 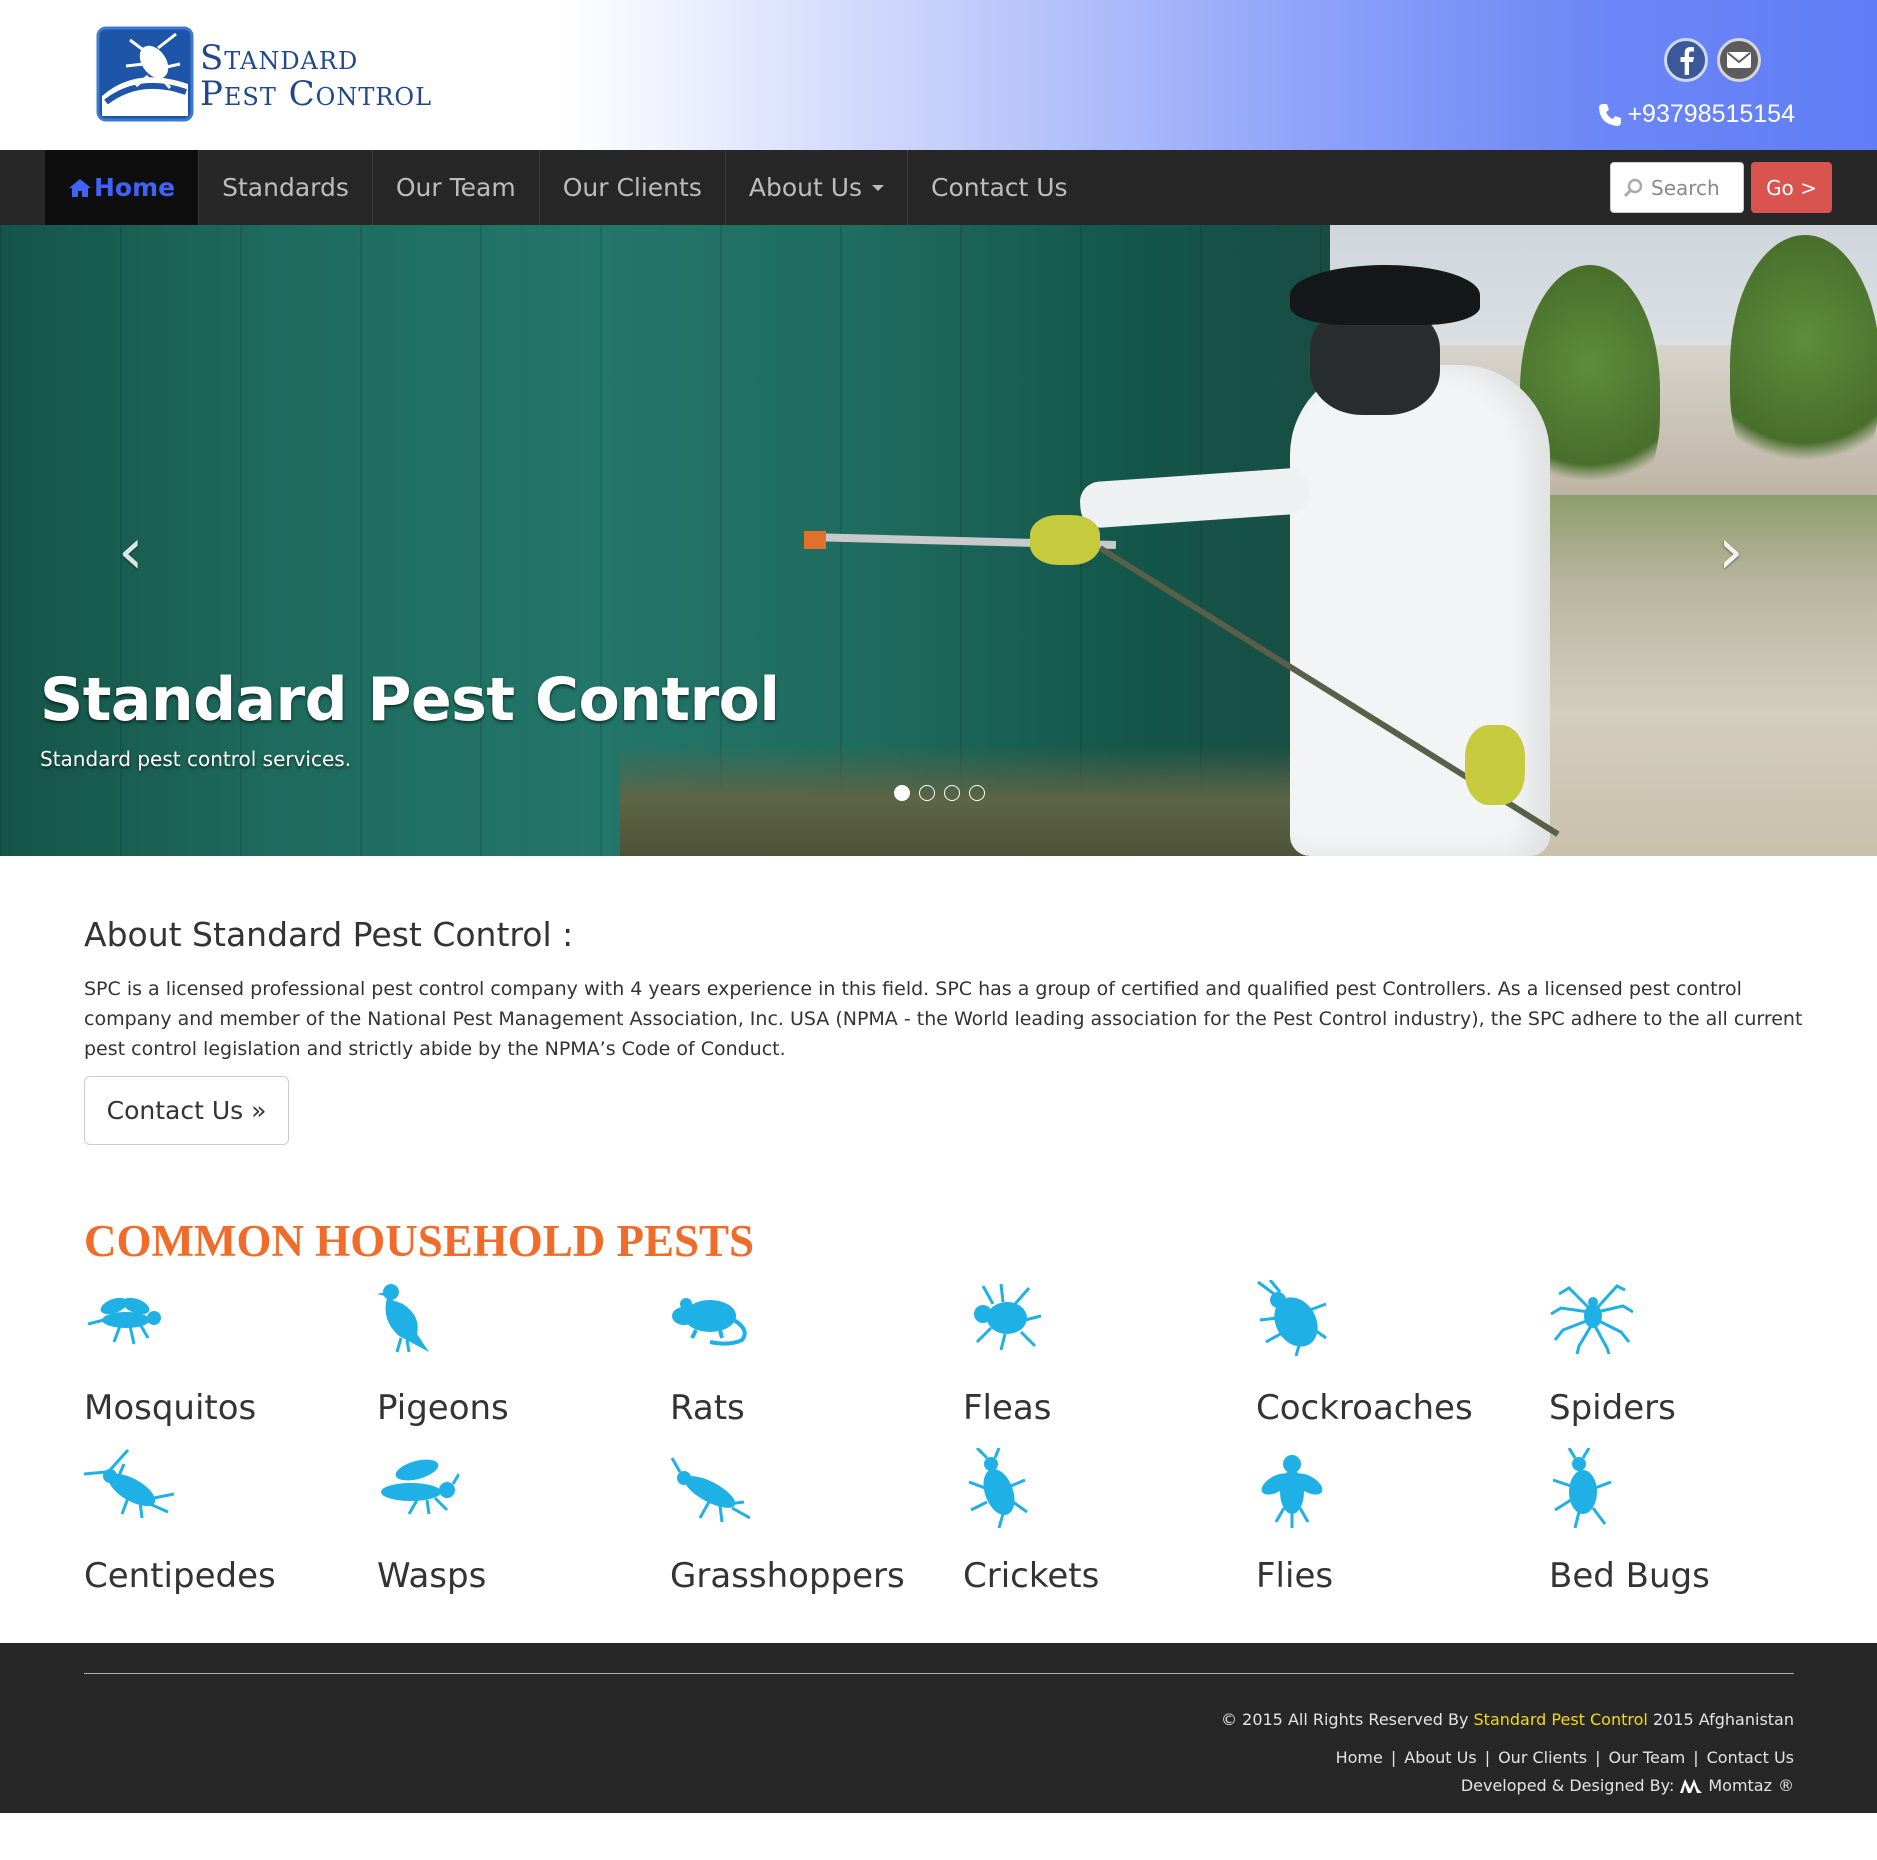 I want to click on pest-label: Rats, so click(x=707, y=1408).